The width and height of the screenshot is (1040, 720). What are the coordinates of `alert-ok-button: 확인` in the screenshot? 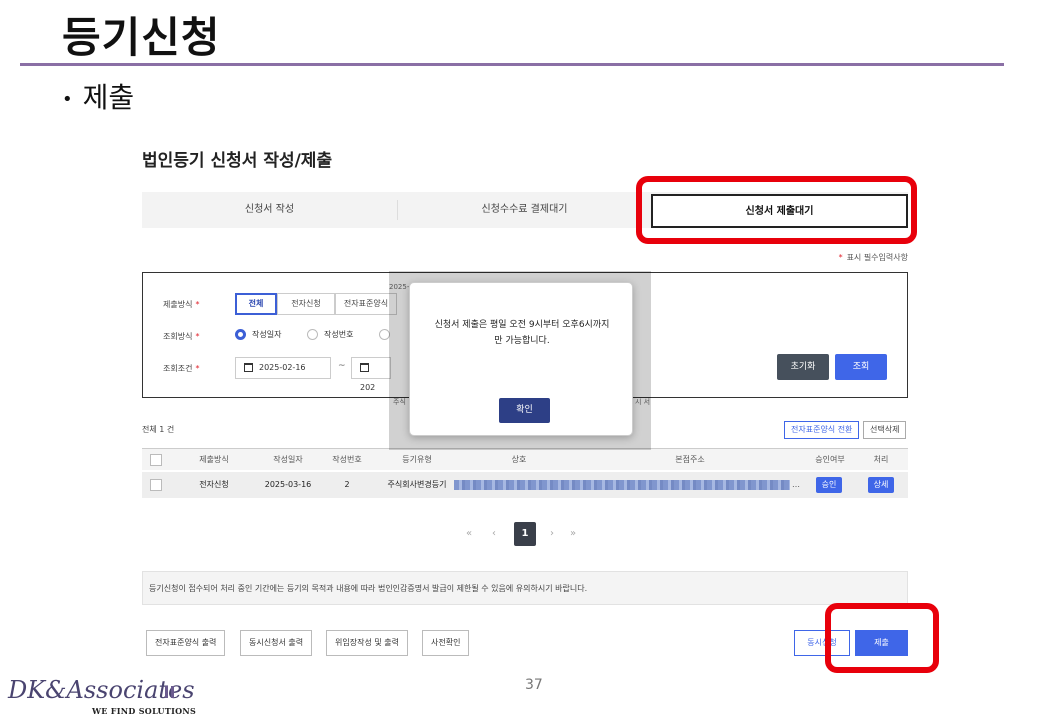 It's located at (524, 410).